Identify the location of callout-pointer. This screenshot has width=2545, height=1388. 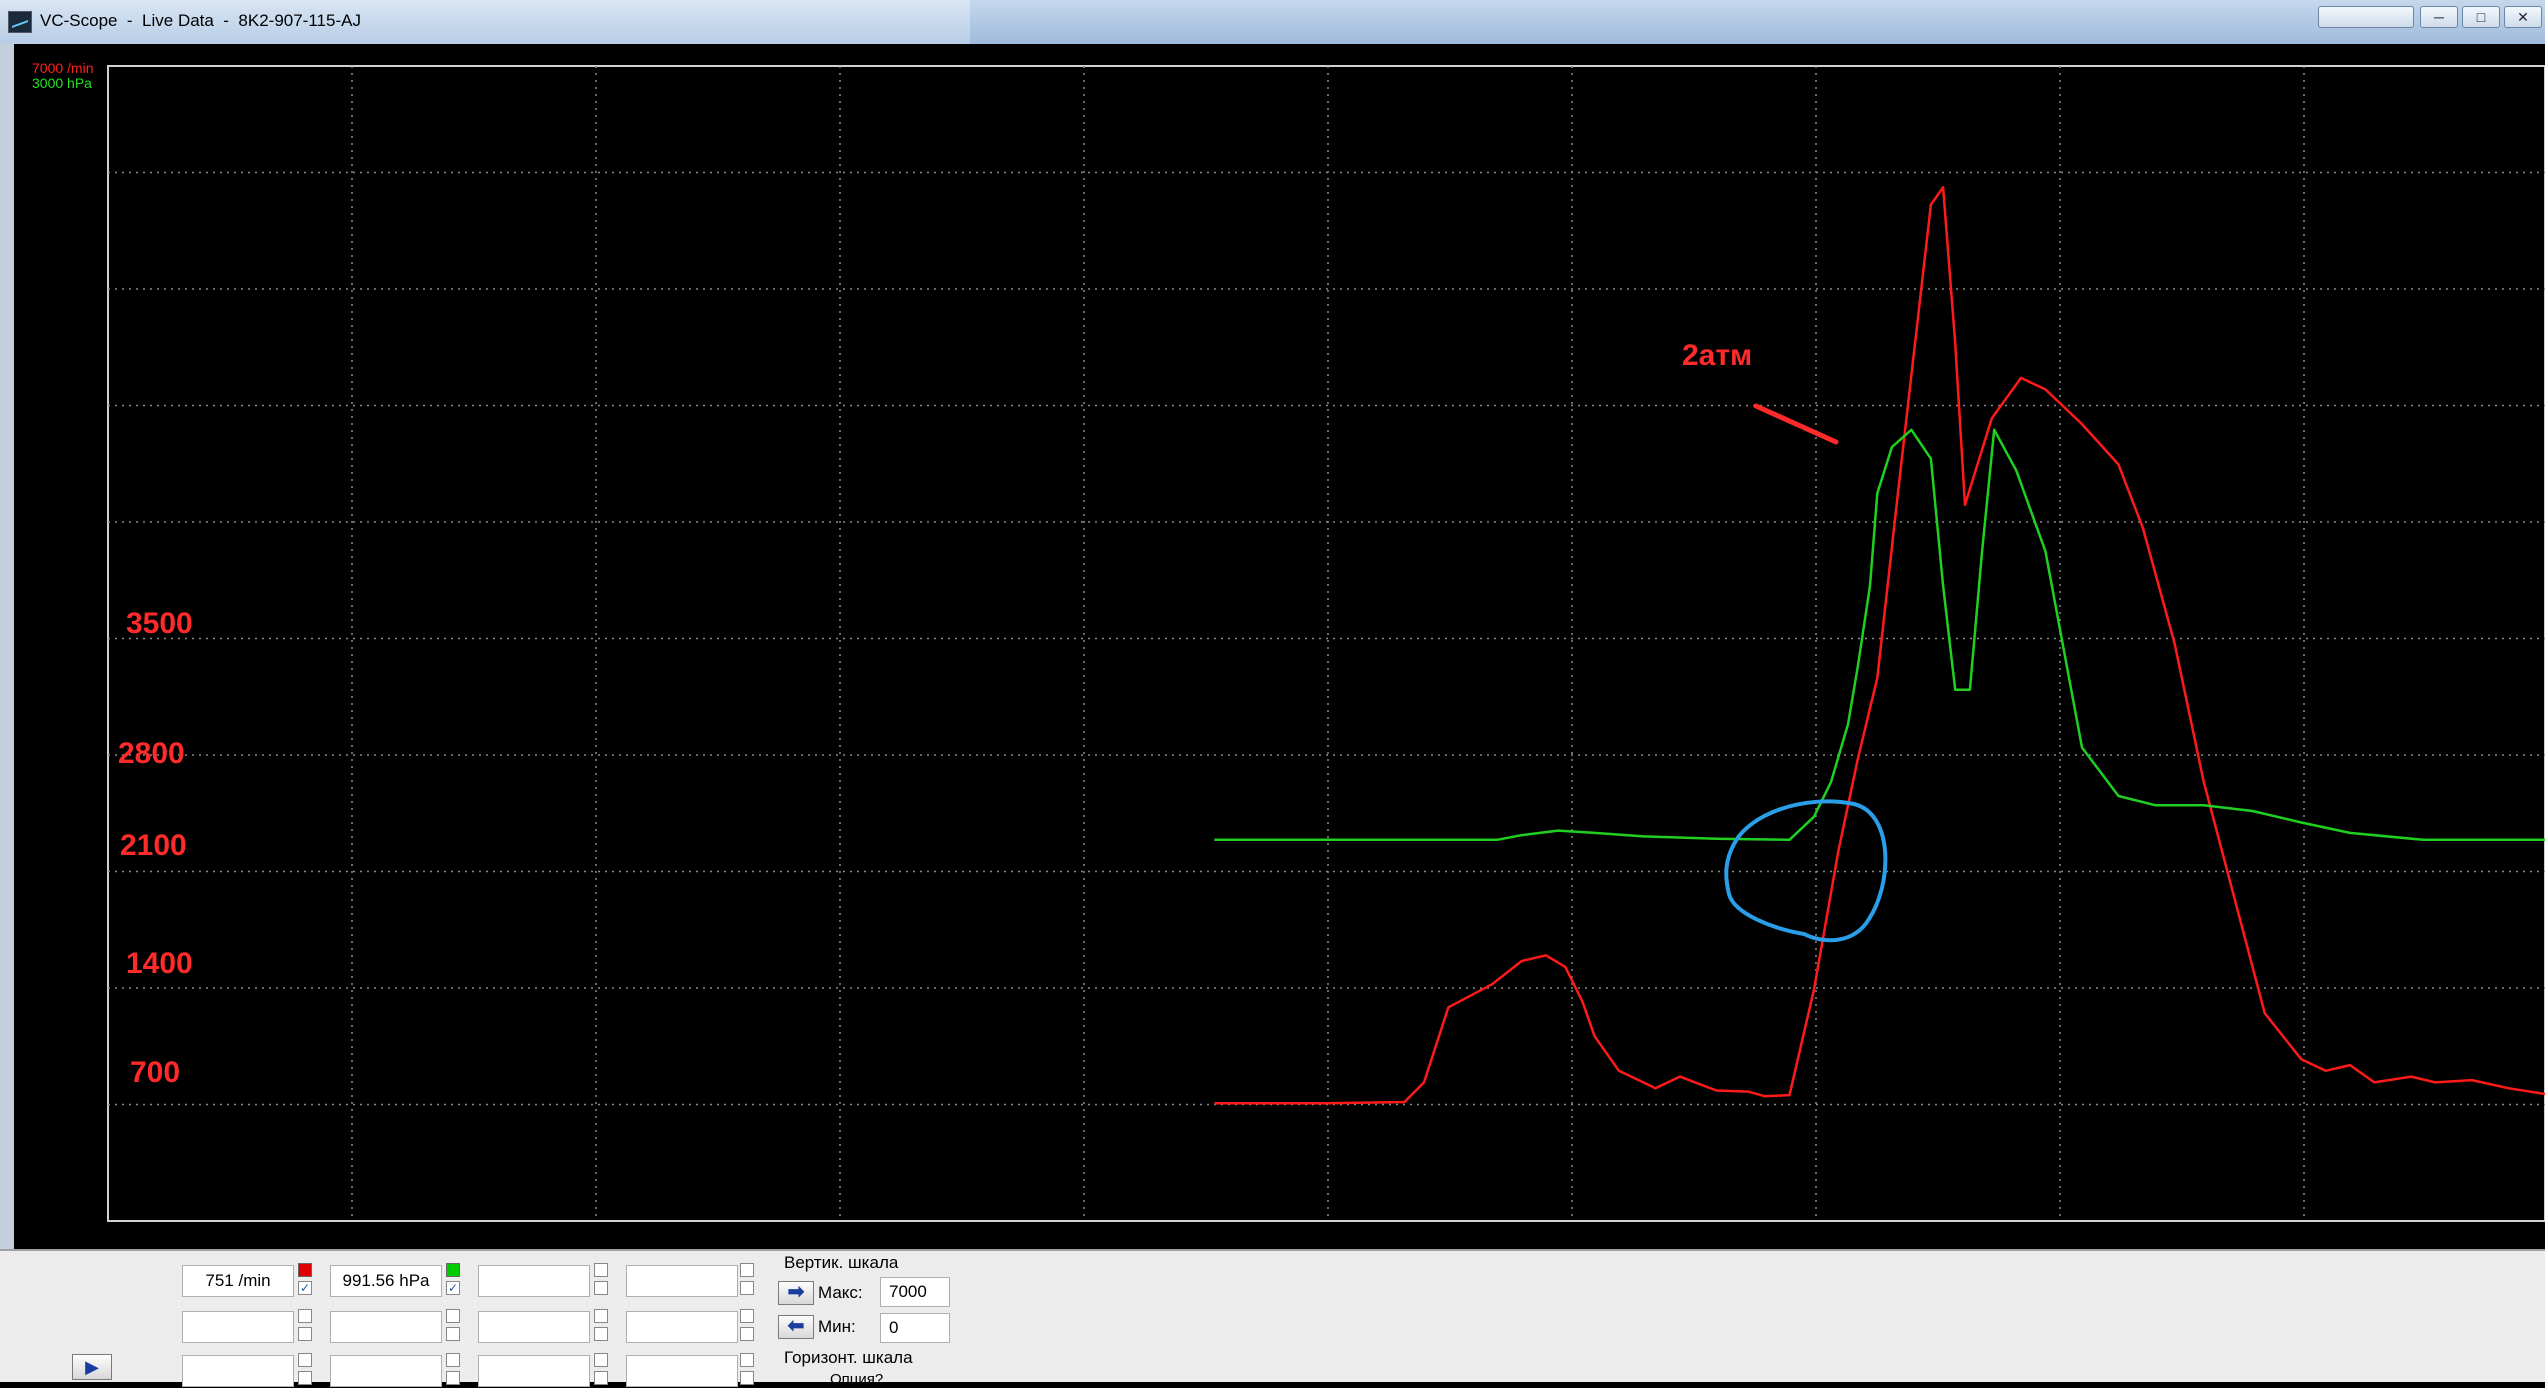
(1796, 424).